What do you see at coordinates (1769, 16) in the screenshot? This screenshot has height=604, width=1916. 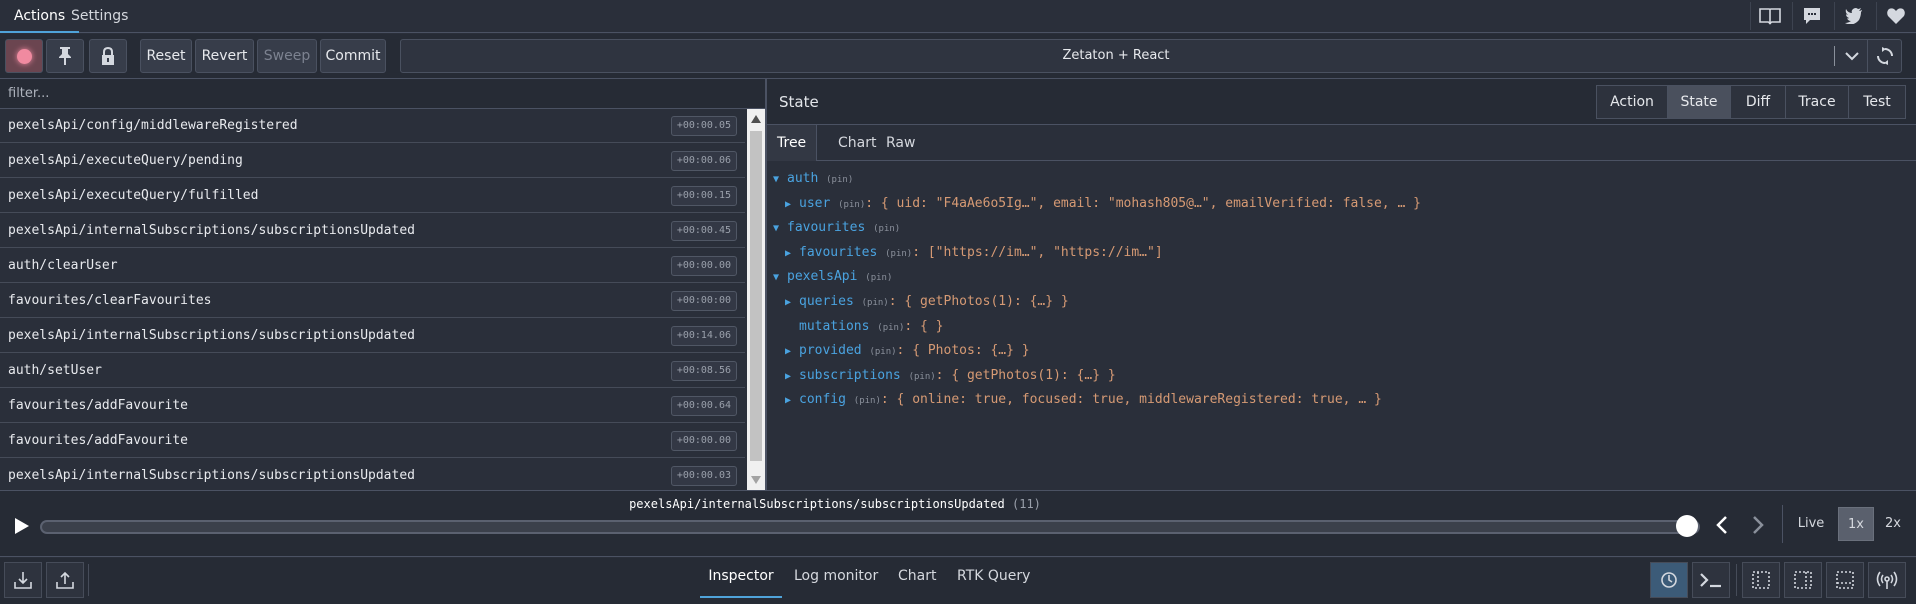 I see `book-icon` at bounding box center [1769, 16].